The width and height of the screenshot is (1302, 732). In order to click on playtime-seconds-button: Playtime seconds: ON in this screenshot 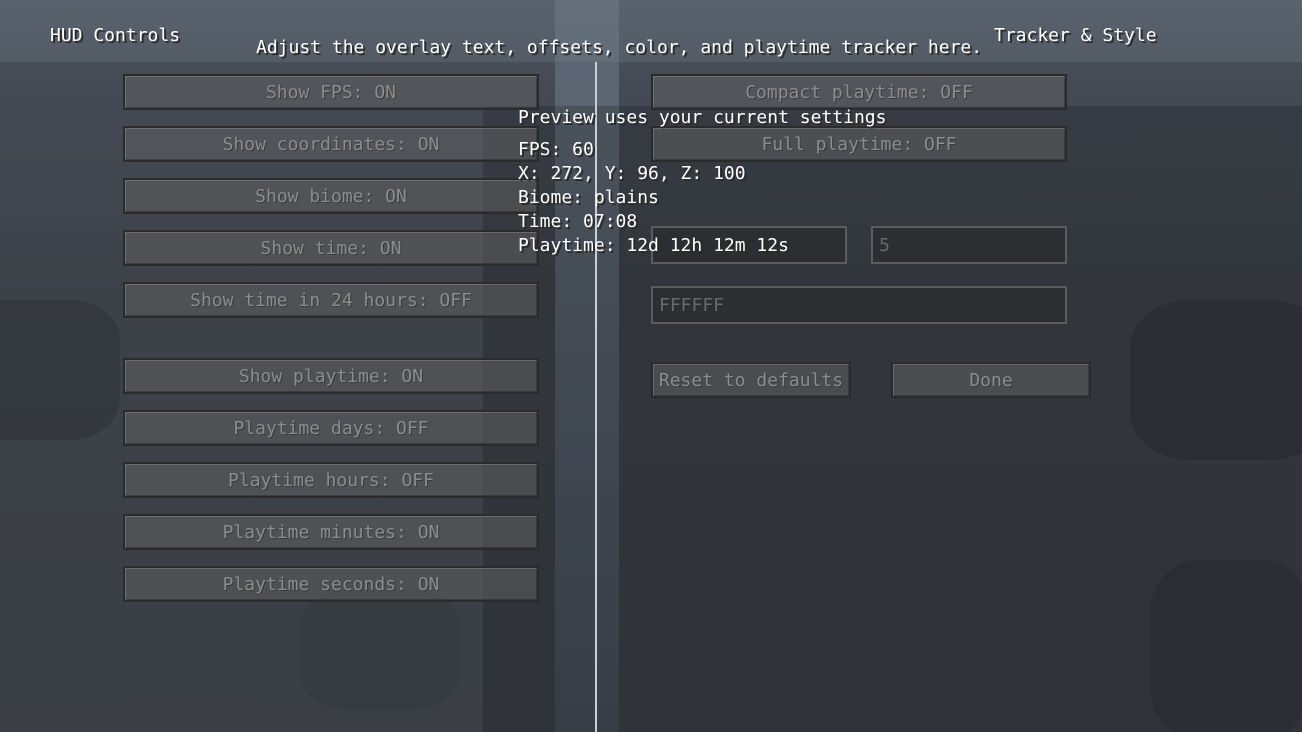, I will do `click(331, 584)`.